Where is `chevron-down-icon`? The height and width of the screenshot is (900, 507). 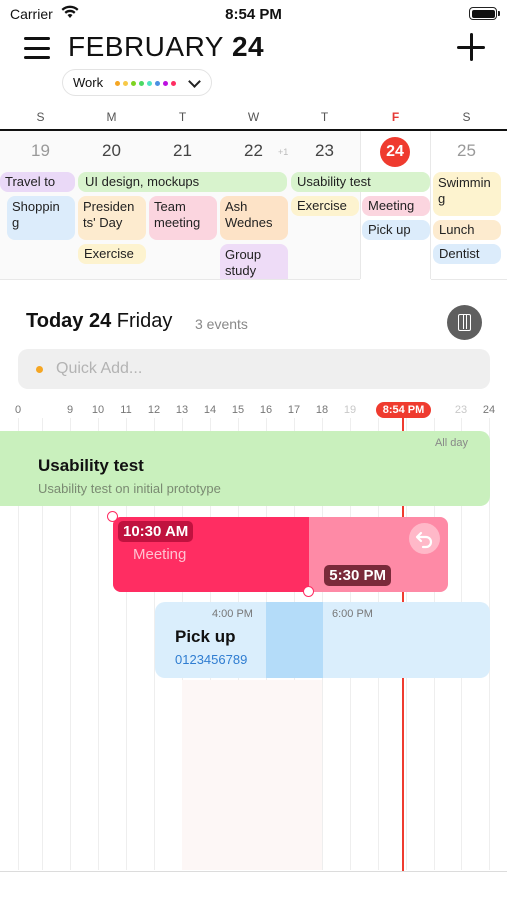
chevron-down-icon is located at coordinates (194, 81).